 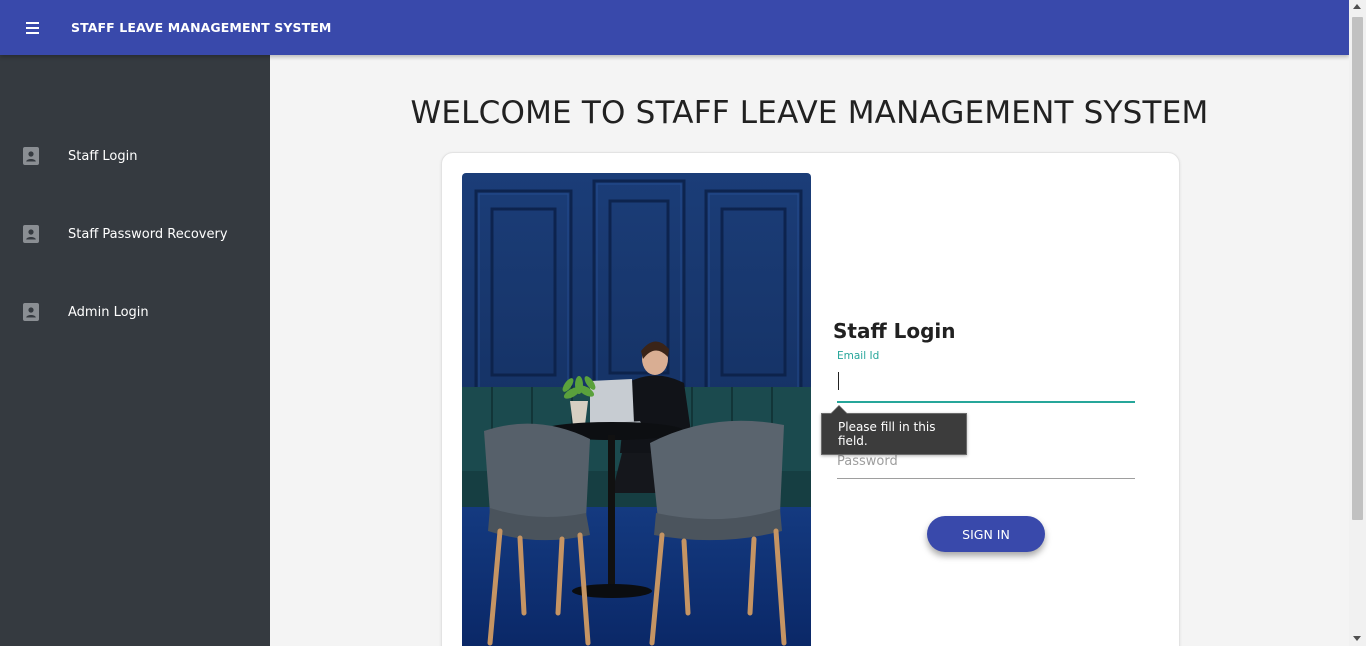 What do you see at coordinates (108, 312) in the screenshot?
I see `sidebar-item-label: Admin Login` at bounding box center [108, 312].